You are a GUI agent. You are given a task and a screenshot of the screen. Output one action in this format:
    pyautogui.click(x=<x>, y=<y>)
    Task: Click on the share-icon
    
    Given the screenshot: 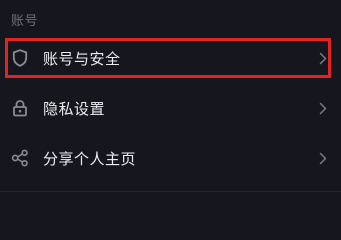 What is the action you would take?
    pyautogui.click(x=20, y=158)
    